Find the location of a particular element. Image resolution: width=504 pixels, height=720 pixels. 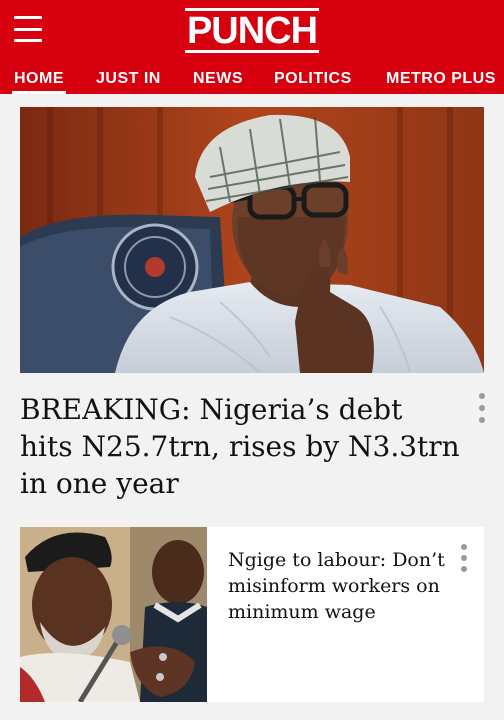

punch-logo: PUNCH is located at coordinates (252, 30).